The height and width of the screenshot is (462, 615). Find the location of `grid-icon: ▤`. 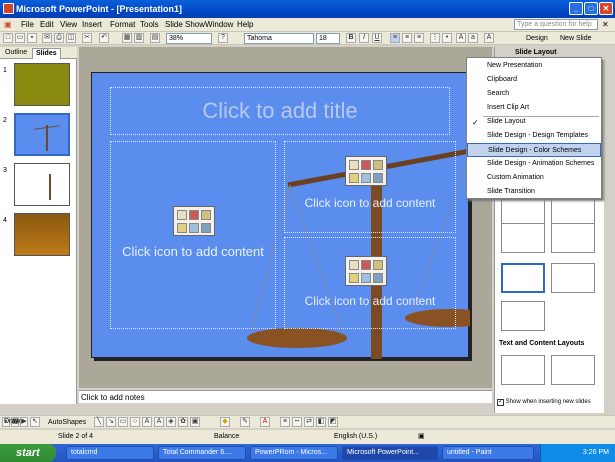

grid-icon: ▤ is located at coordinates (155, 38).